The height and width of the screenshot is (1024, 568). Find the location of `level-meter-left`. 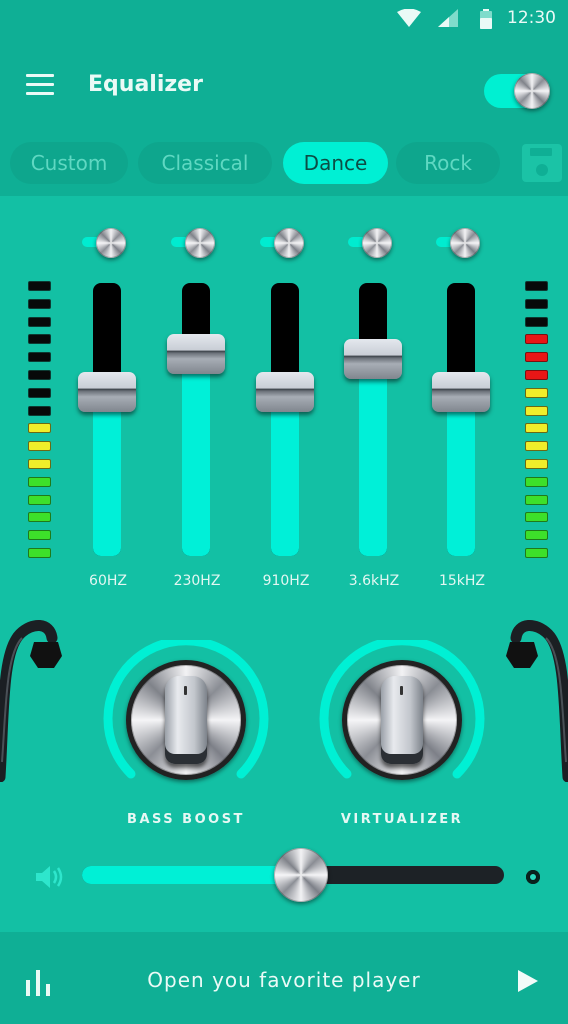

level-meter-left is located at coordinates (40, 423).